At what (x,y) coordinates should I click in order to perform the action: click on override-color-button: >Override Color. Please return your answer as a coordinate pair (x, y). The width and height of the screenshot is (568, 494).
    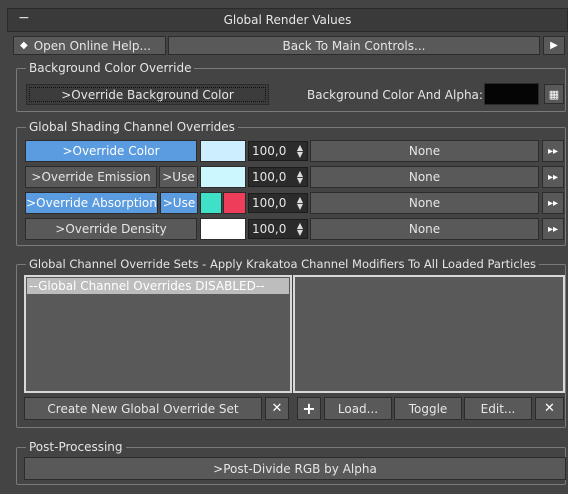
    Looking at the image, I should click on (111, 151).